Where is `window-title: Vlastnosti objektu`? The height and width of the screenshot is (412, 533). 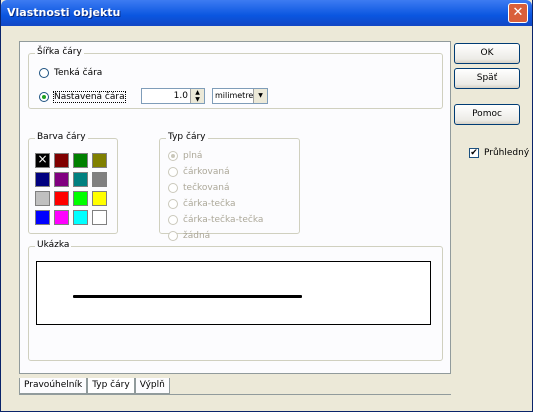 window-title: Vlastnosti objektu is located at coordinates (64, 12).